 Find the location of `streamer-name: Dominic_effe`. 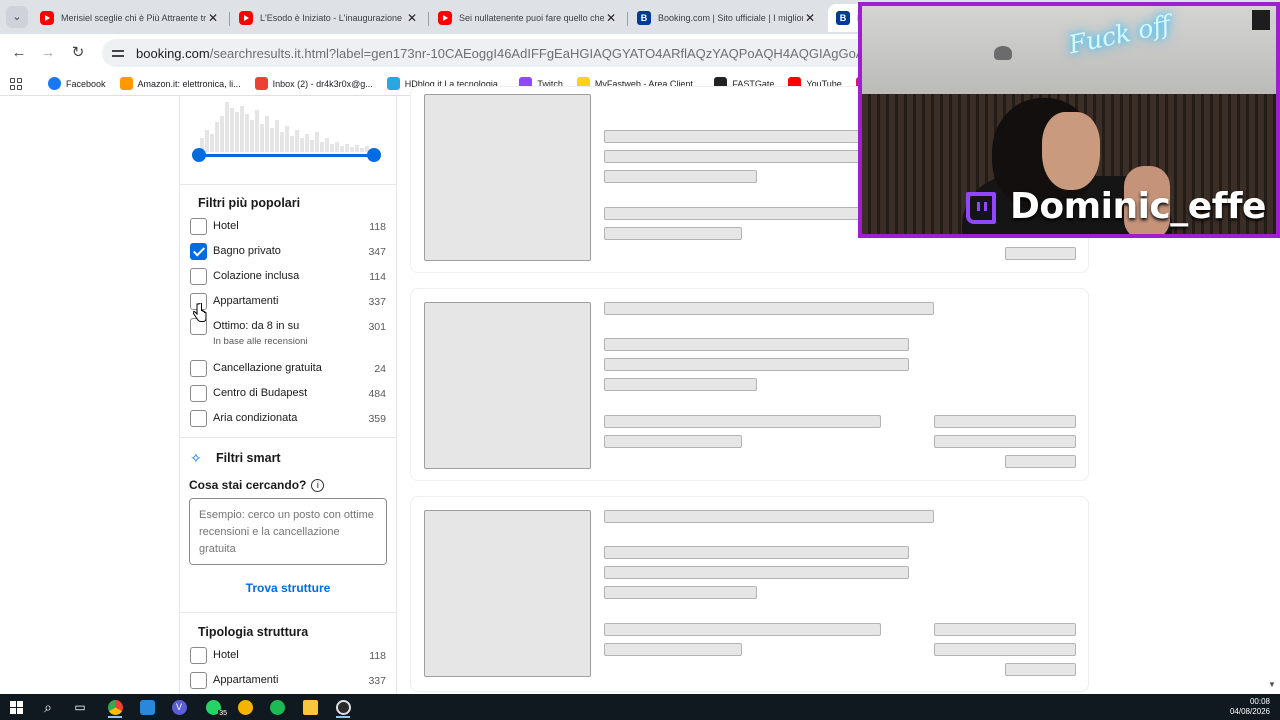

streamer-name: Dominic_effe is located at coordinates (1138, 206).